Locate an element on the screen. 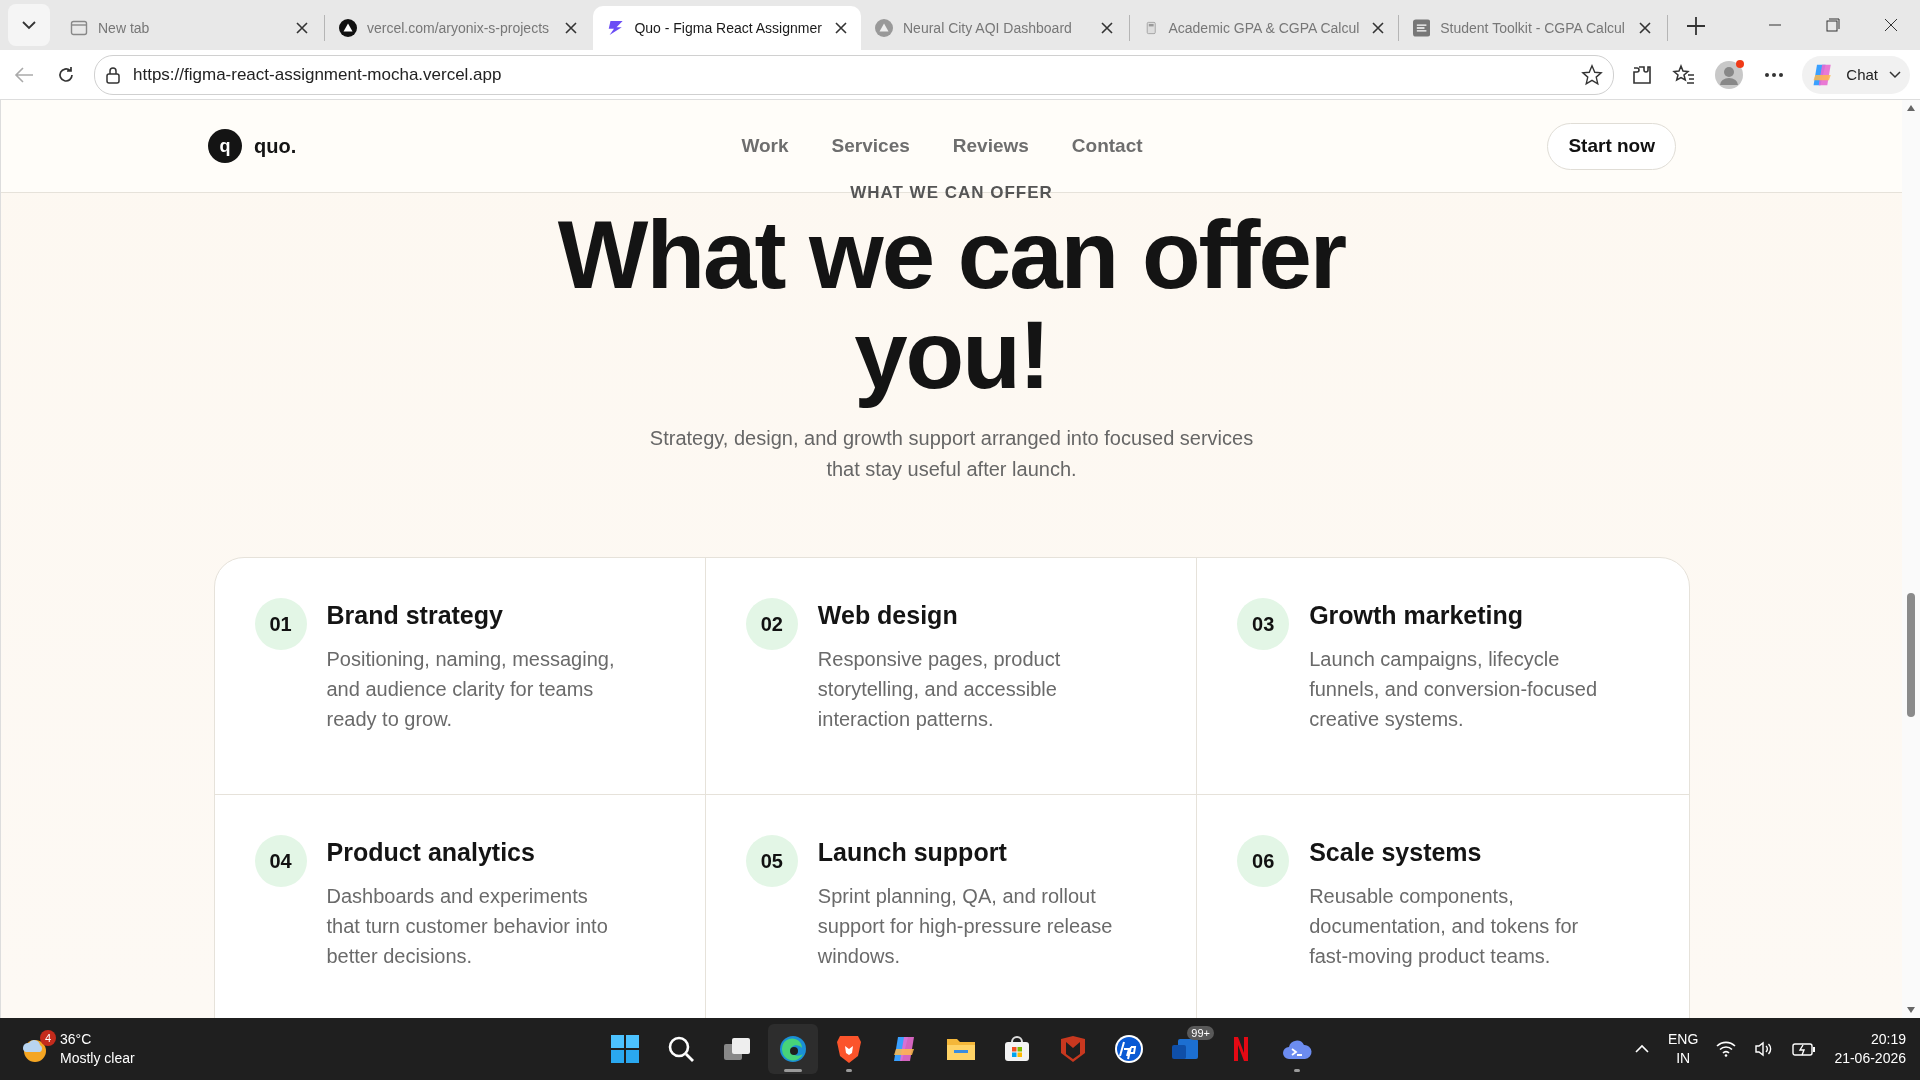  profile-button is located at coordinates (1729, 74).